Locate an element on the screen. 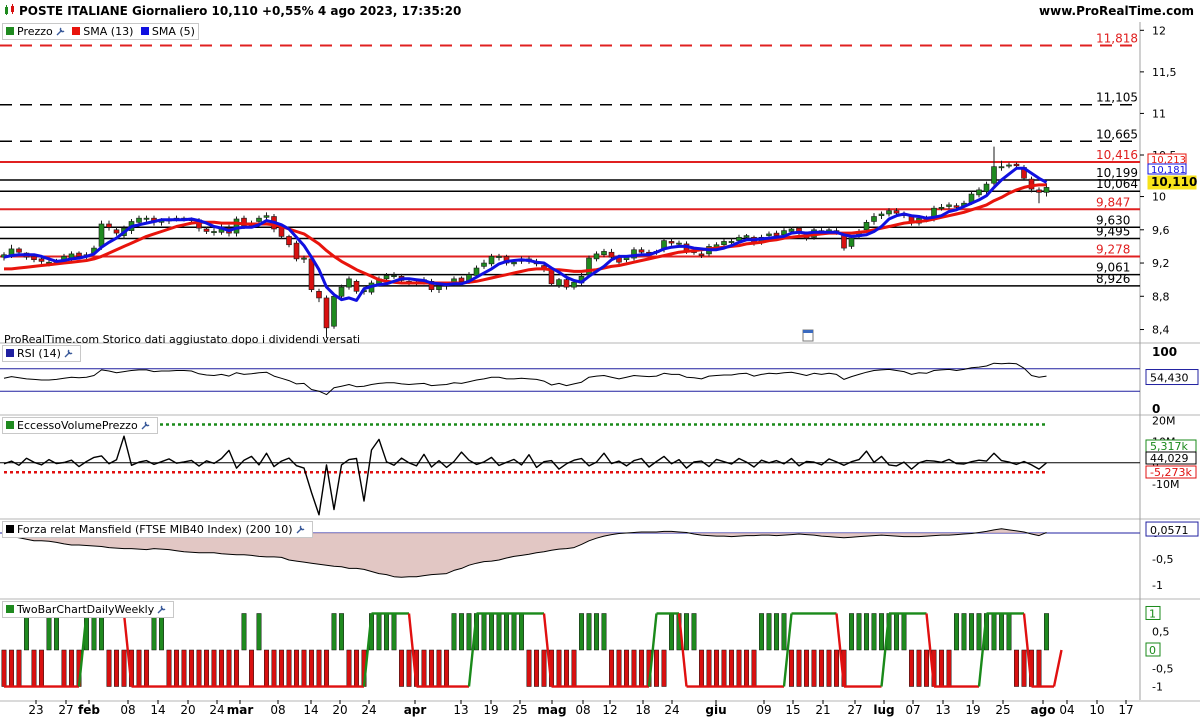 The height and width of the screenshot is (720, 1200). x-tick-label: 18 is located at coordinates (642, 710).